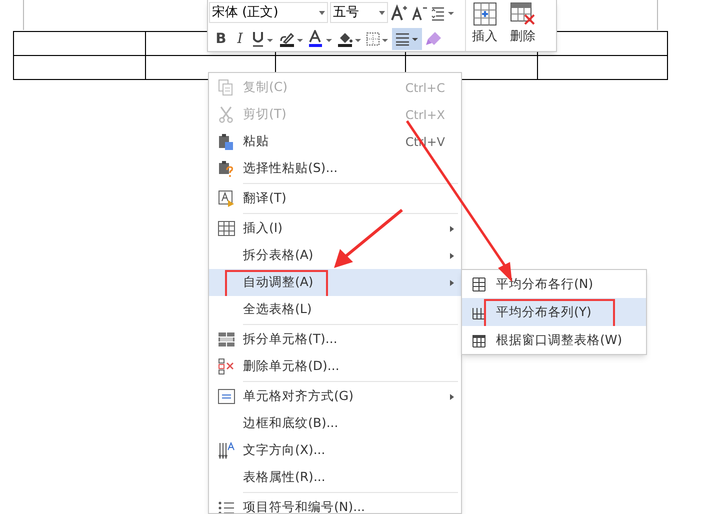 The width and height of the screenshot is (717, 514). Describe the element at coordinates (245, 13) in the screenshot. I see `font-name: 宋体 (正文)` at that location.